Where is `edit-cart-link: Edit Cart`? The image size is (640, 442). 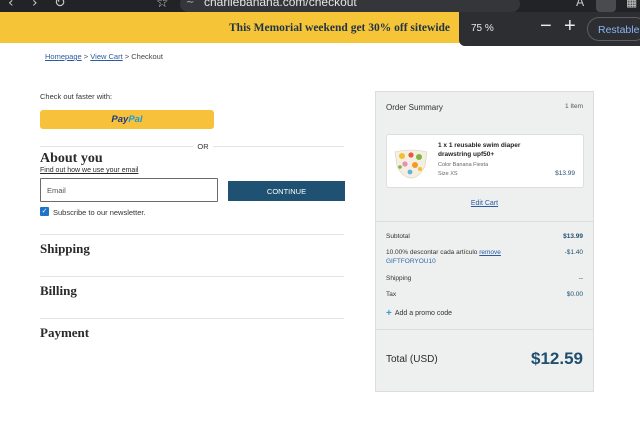 edit-cart-link: Edit Cart is located at coordinates (484, 203).